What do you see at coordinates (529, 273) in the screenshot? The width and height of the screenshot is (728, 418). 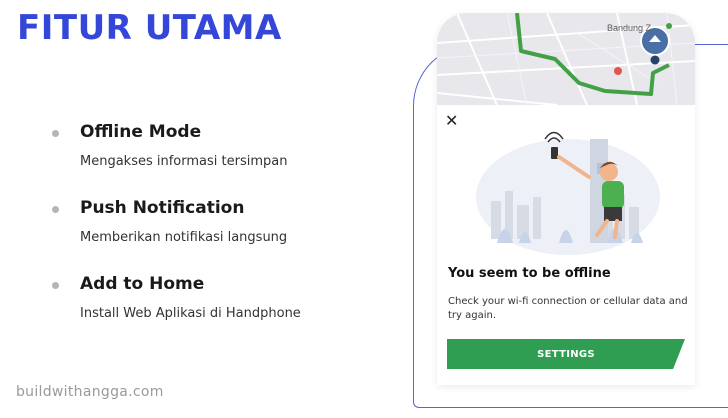 I see `offline-title: You seem to be offline` at bounding box center [529, 273].